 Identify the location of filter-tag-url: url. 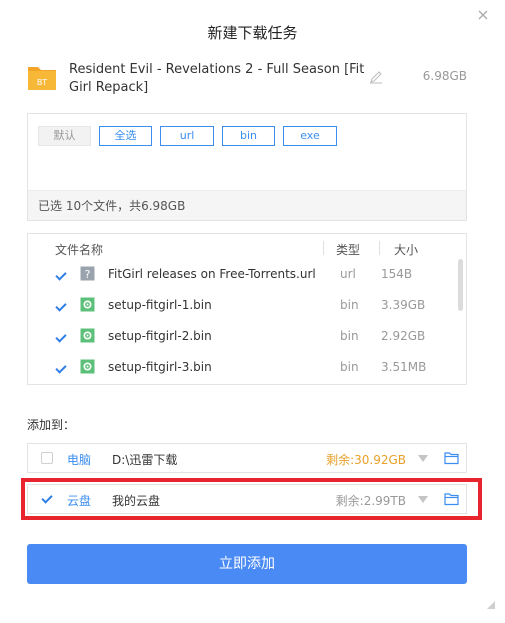
(187, 136).